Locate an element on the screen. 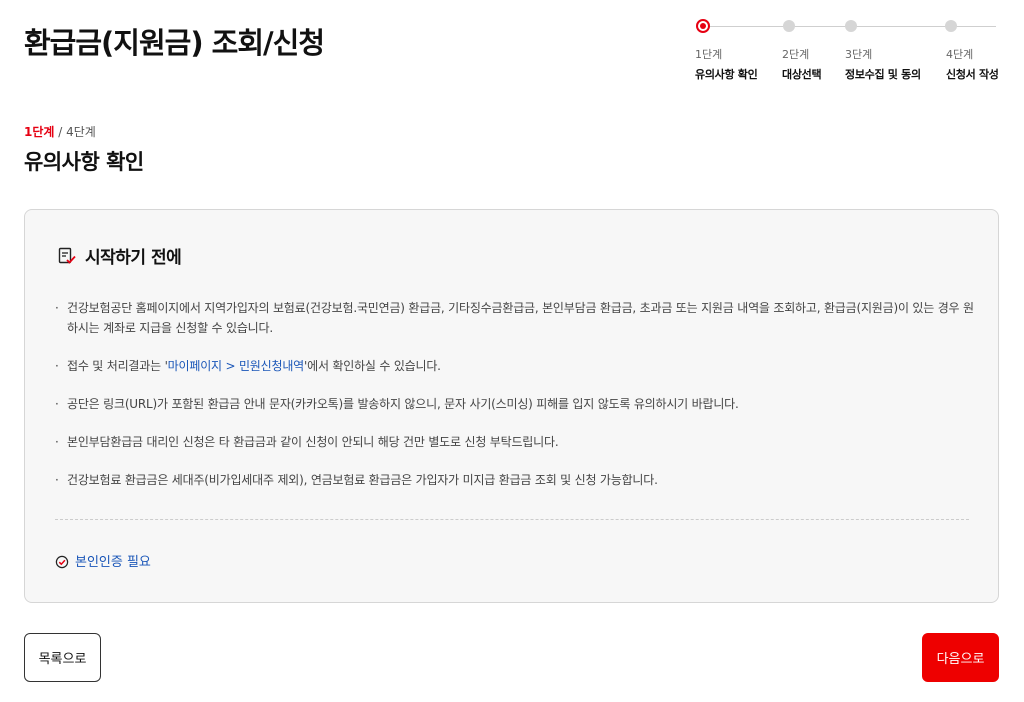 The height and width of the screenshot is (702, 1024). next-button: 다음으로 is located at coordinates (960, 657).